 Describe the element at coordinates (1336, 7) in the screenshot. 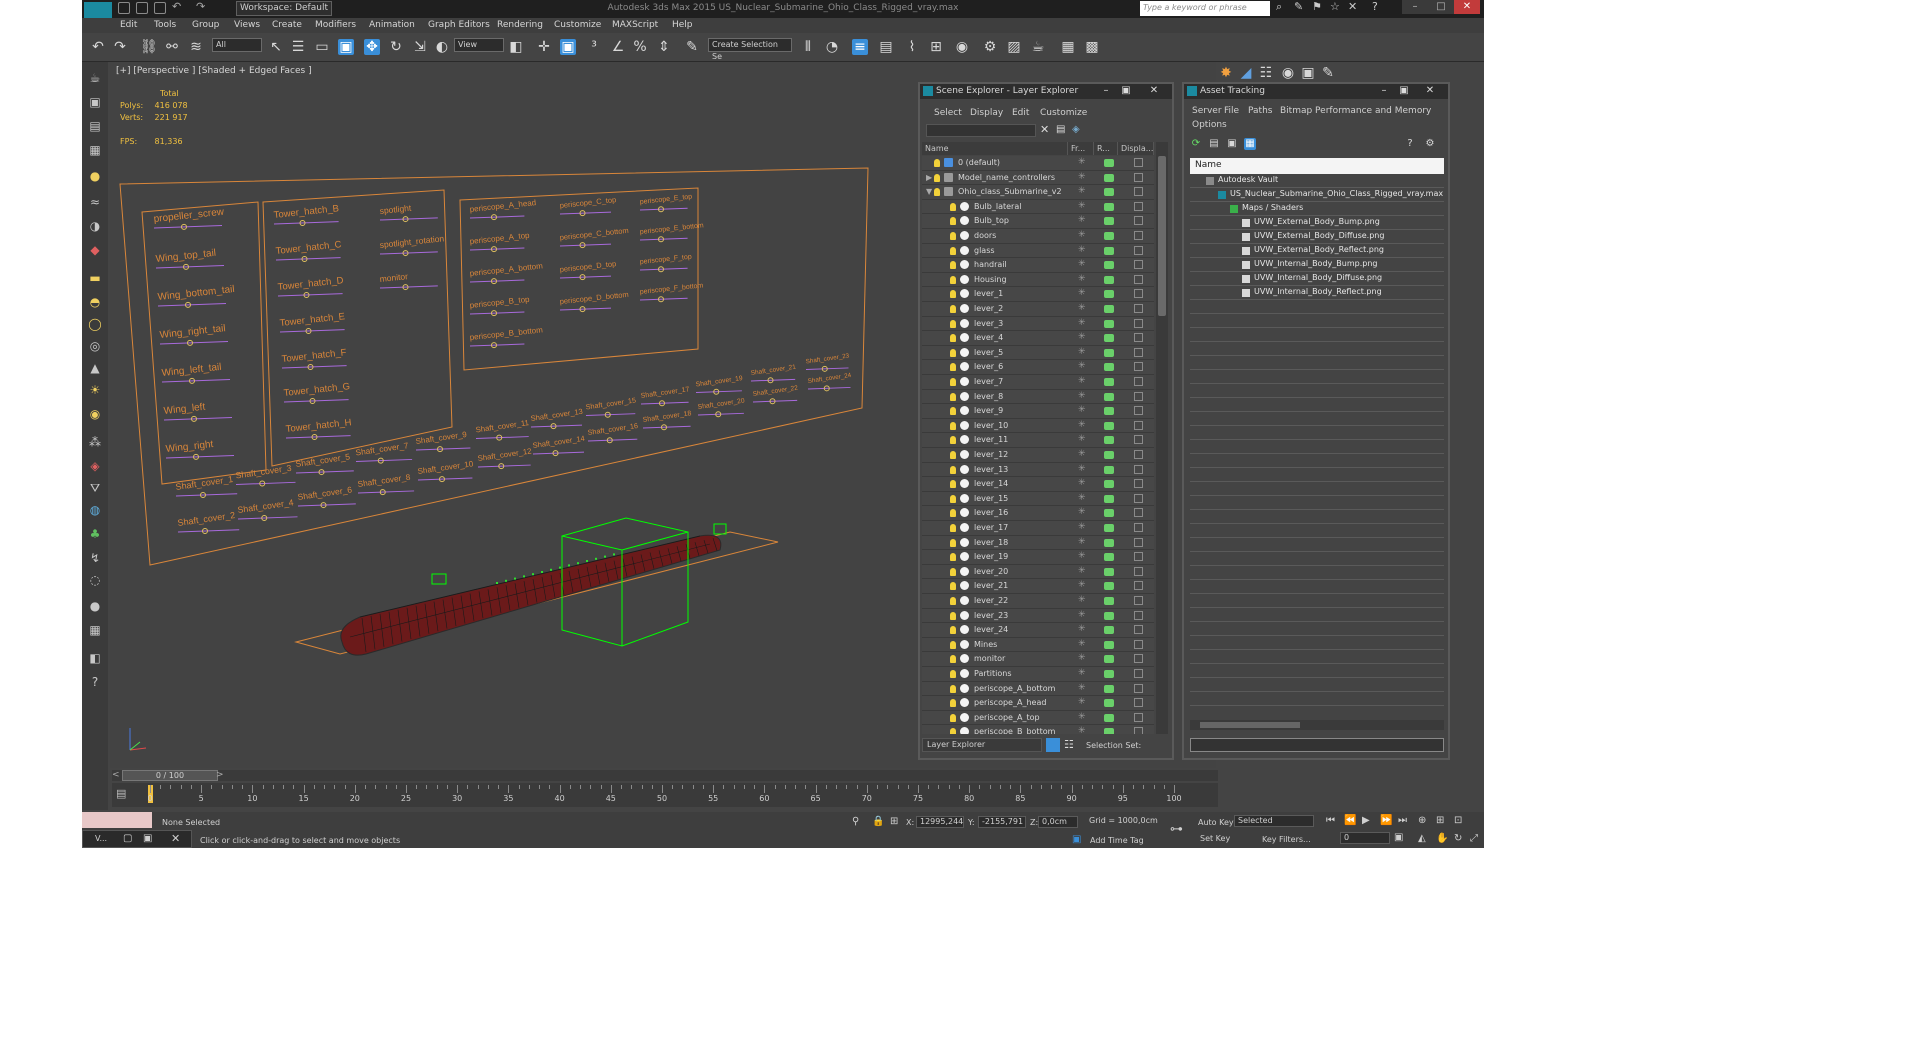

I see `favorites-icon: ☆` at that location.